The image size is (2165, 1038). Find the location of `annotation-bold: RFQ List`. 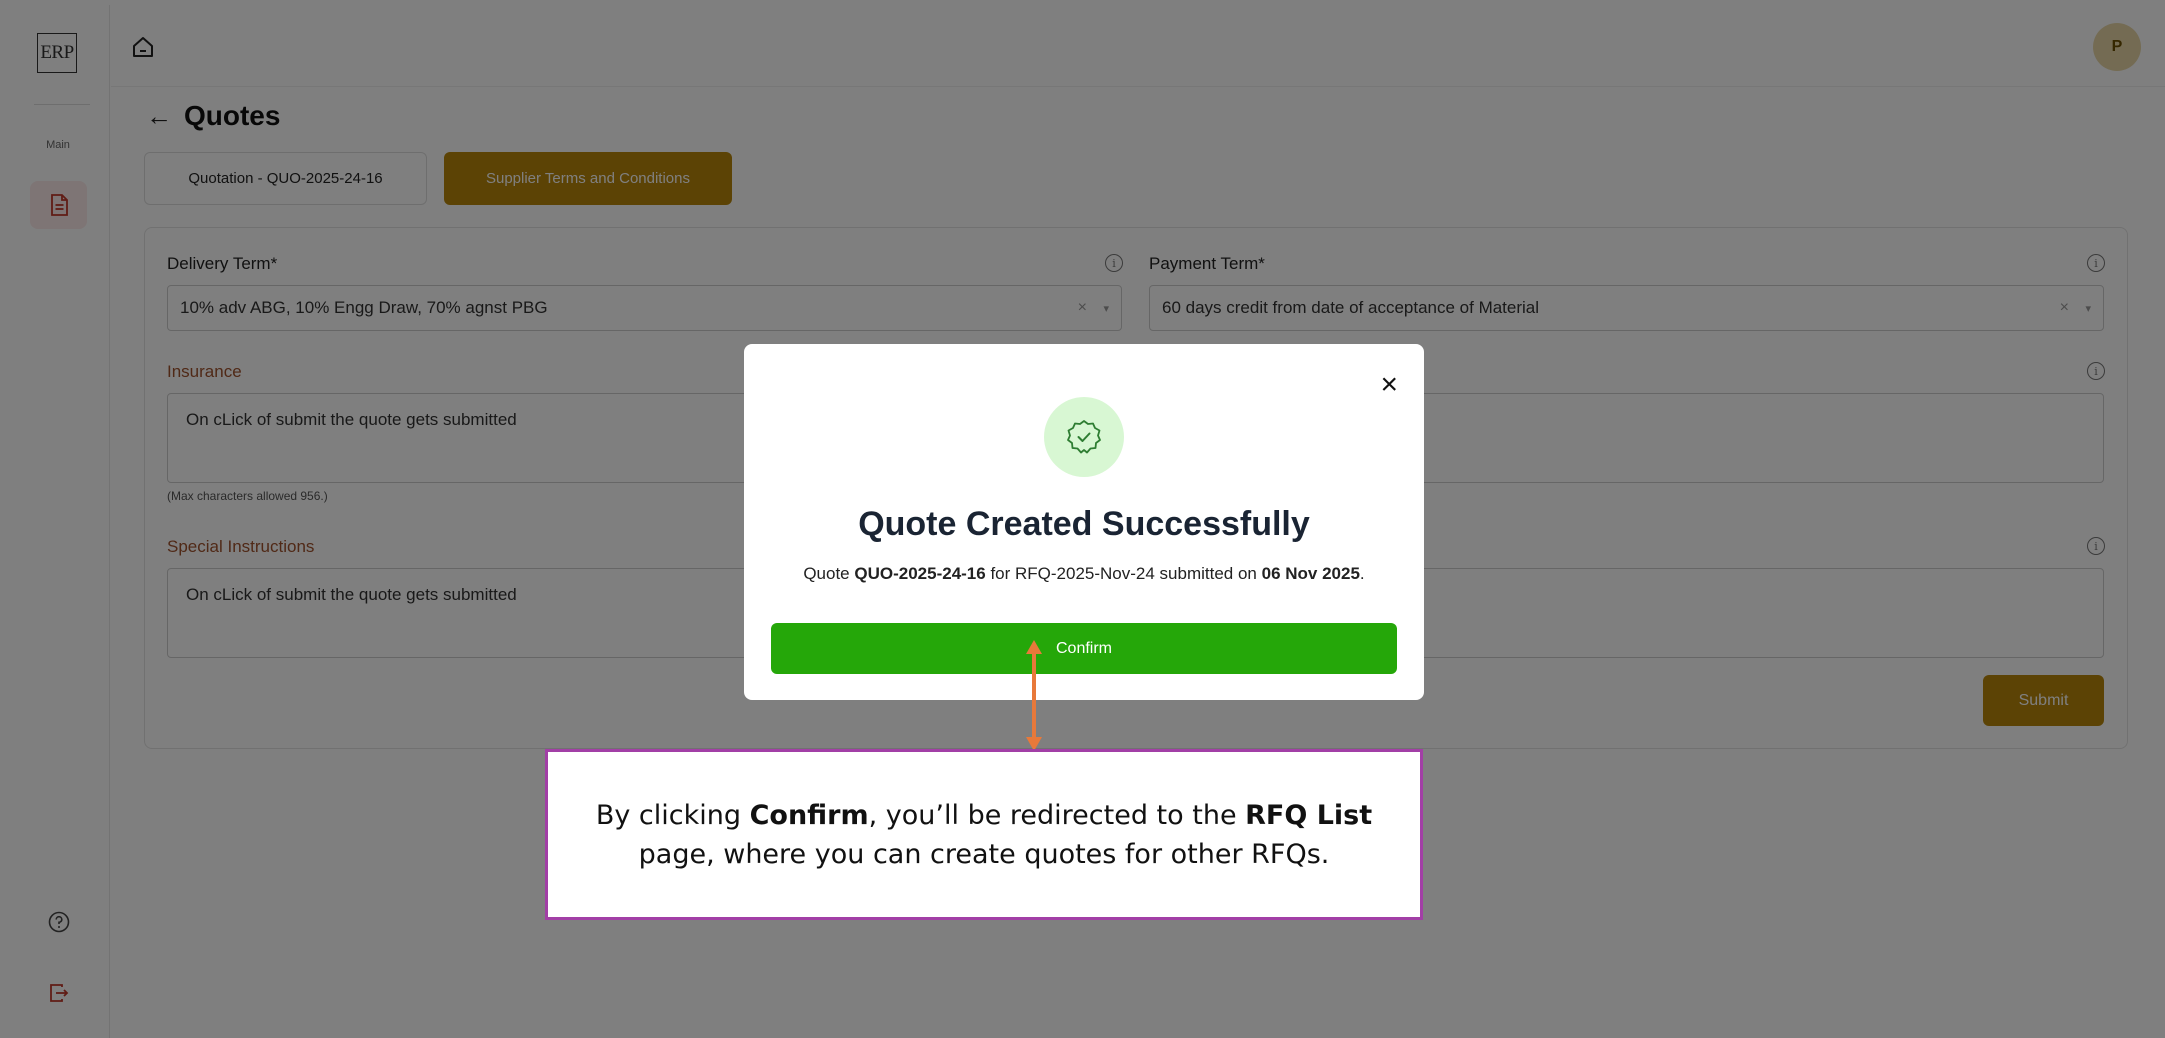

annotation-bold: RFQ List is located at coordinates (1309, 815).